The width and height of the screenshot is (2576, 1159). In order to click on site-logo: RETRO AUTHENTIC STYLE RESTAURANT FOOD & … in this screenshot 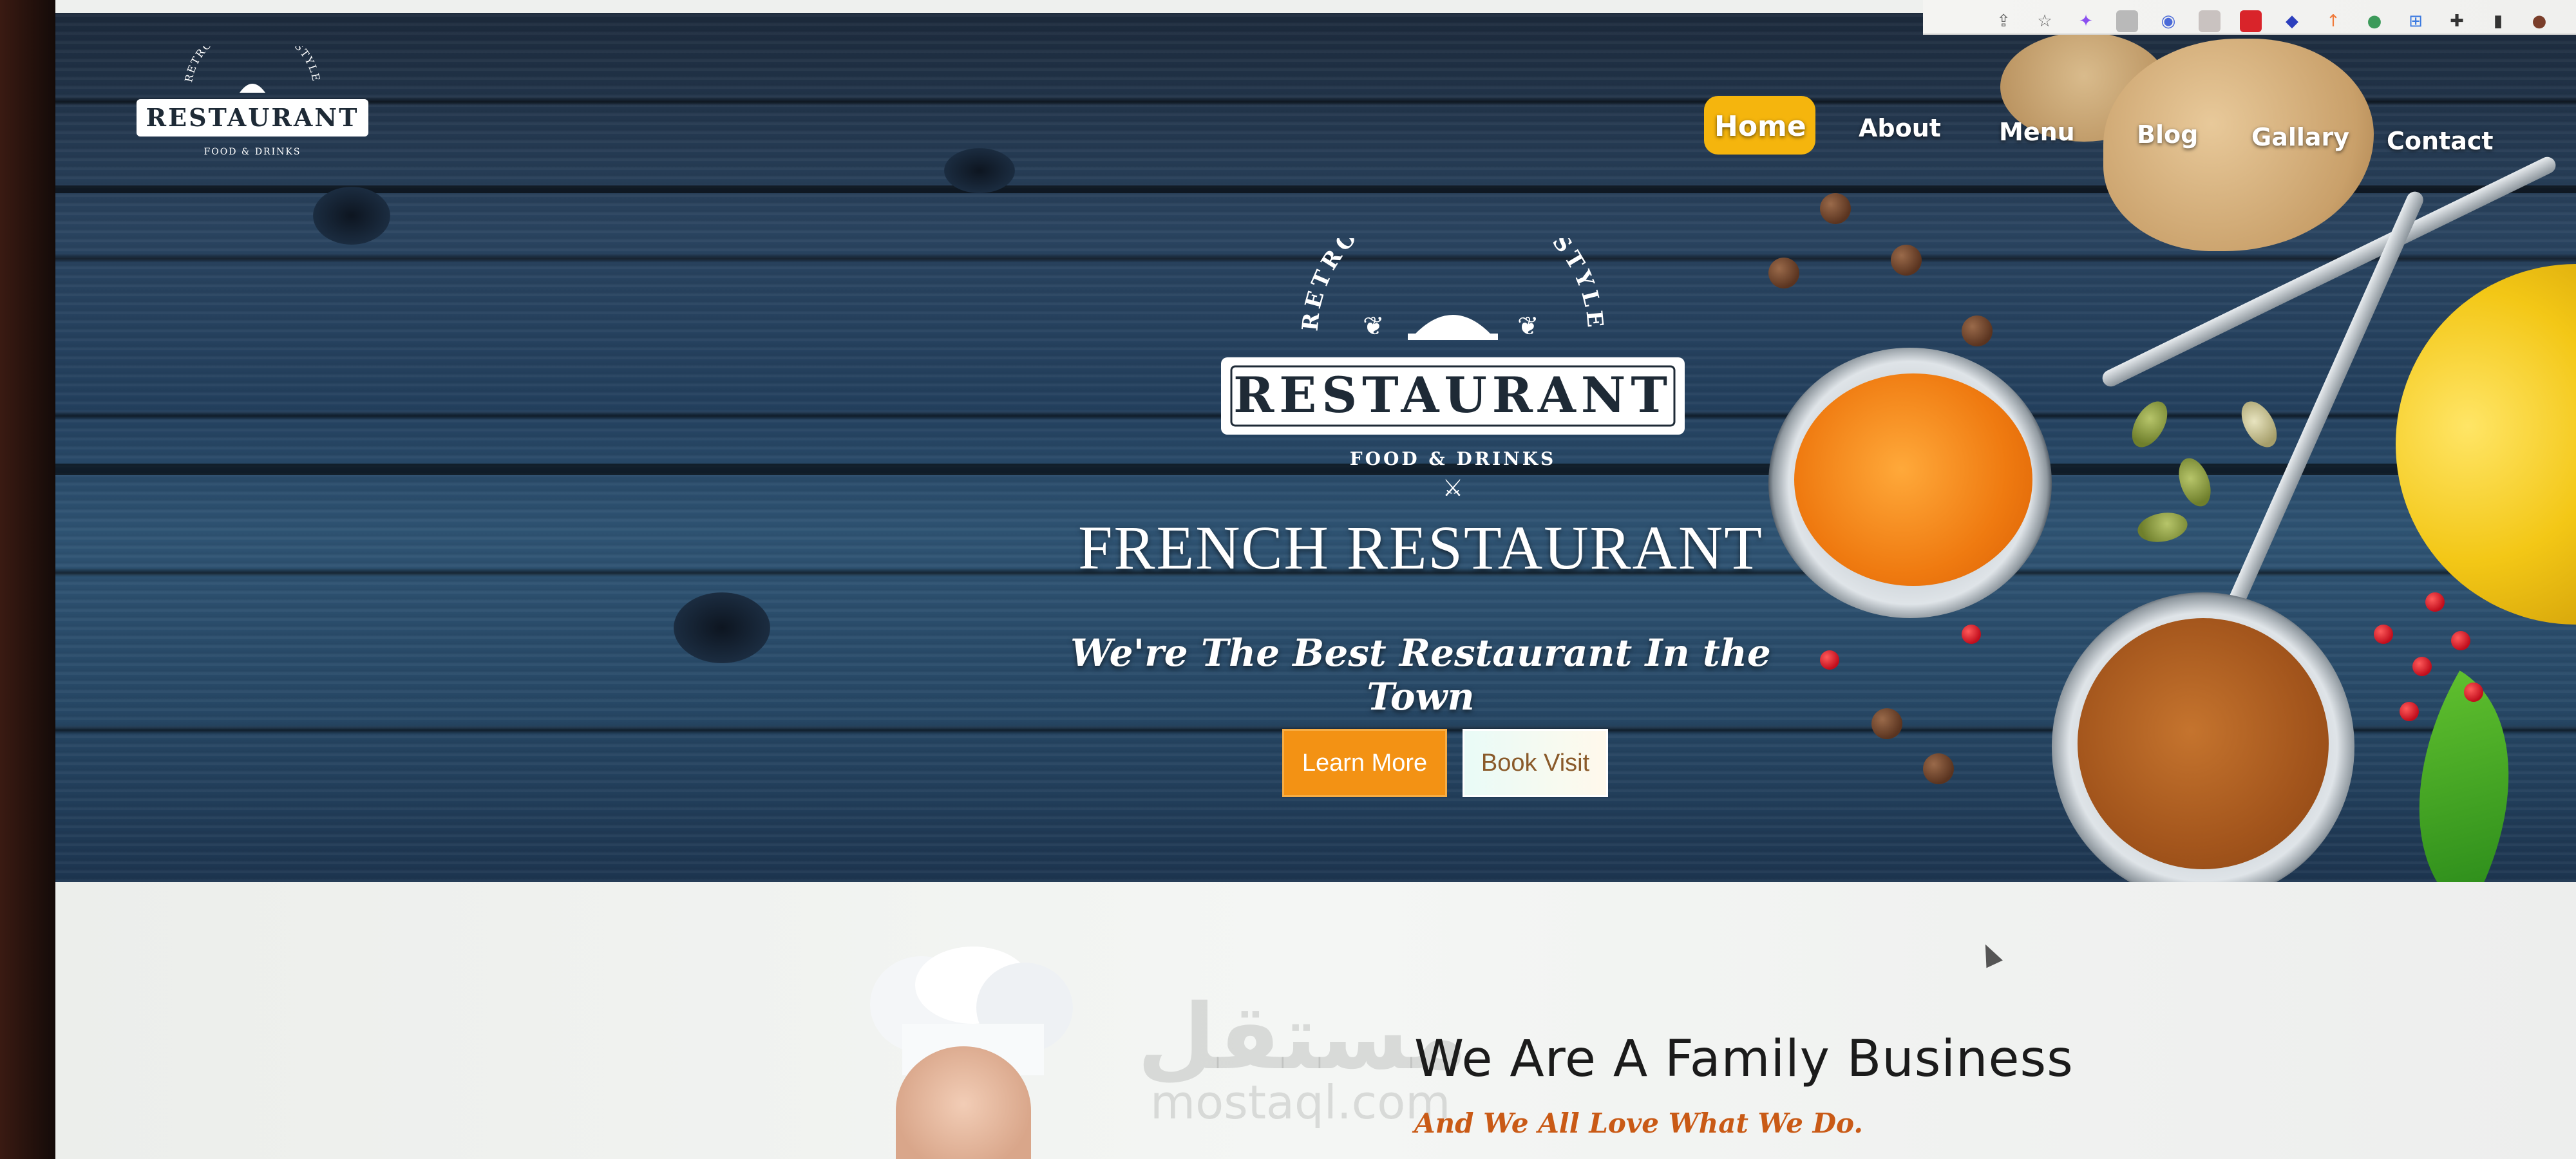, I will do `click(253, 107)`.